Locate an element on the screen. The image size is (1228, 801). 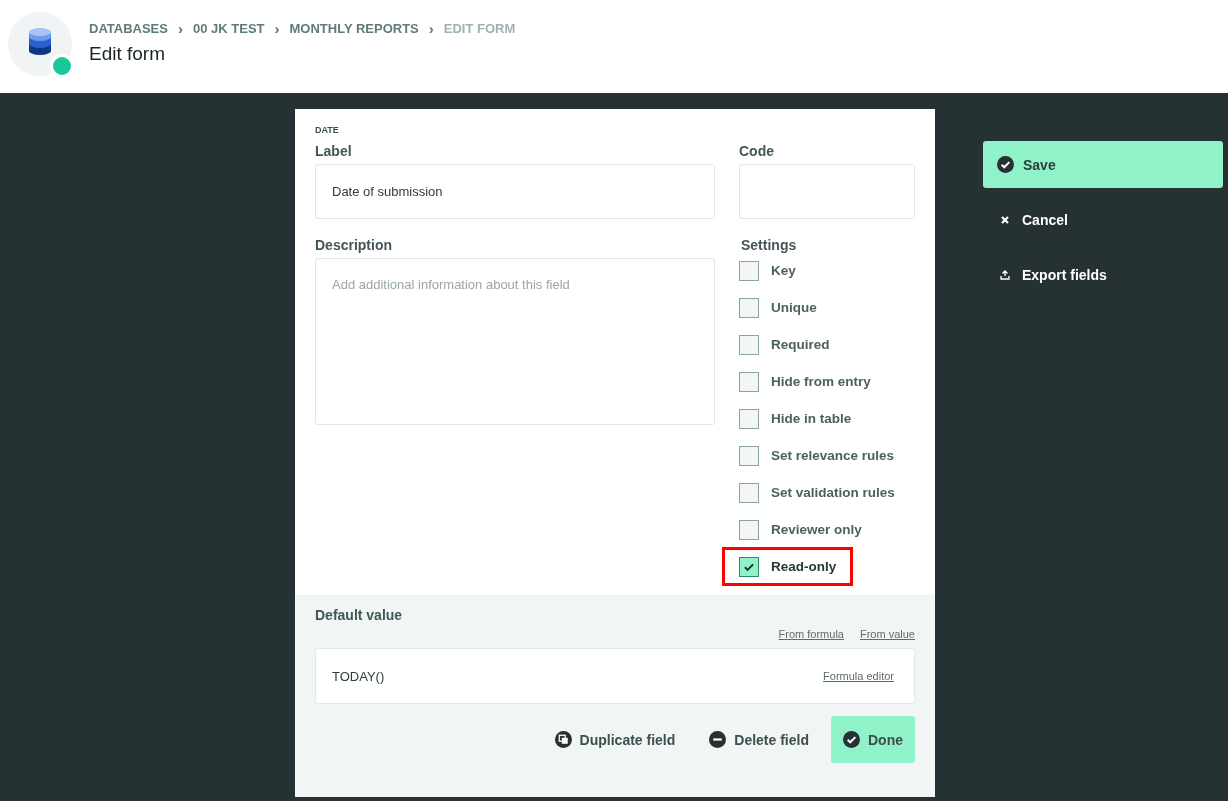
checkbox-option: Key is located at coordinates (767, 270).